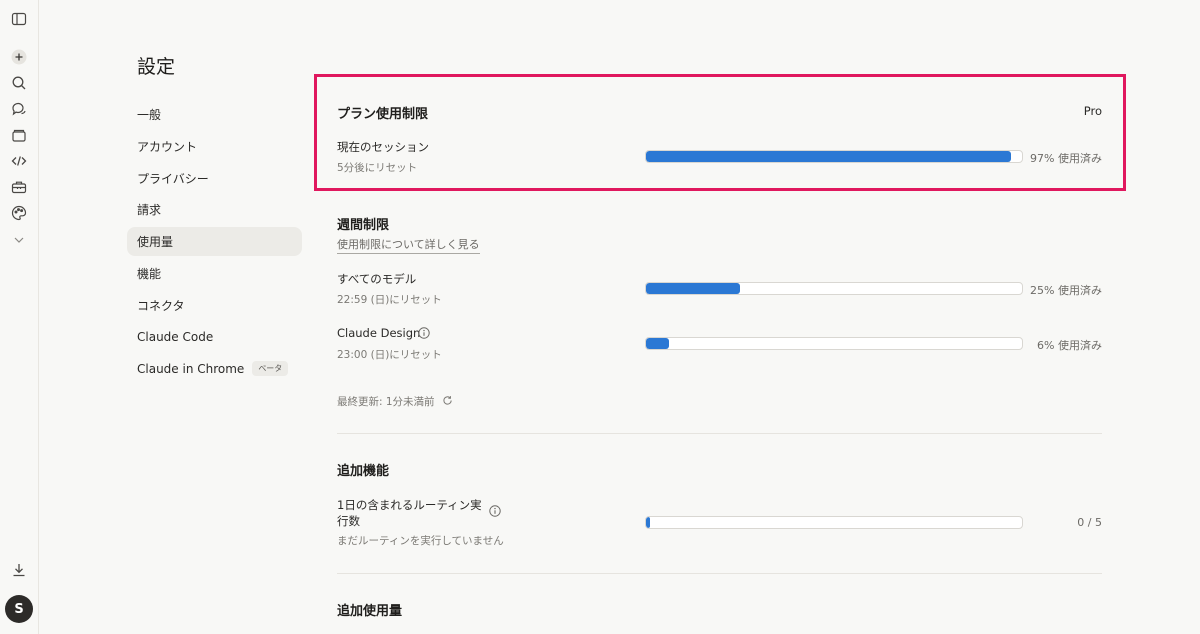 Image resolution: width=1200 pixels, height=634 pixels. What do you see at coordinates (389, 300) in the screenshot?
I see `all-models-reset: 22:59 (日)にリセット` at bounding box center [389, 300].